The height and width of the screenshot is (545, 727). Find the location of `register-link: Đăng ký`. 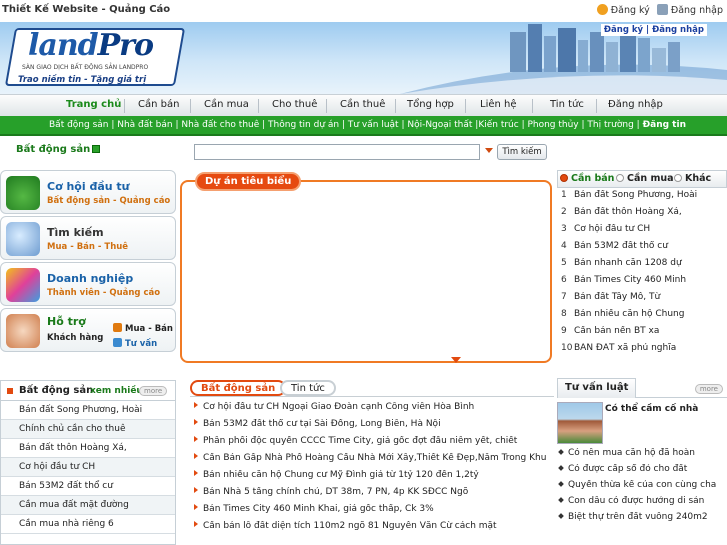

register-link: Đăng ký is located at coordinates (630, 10).